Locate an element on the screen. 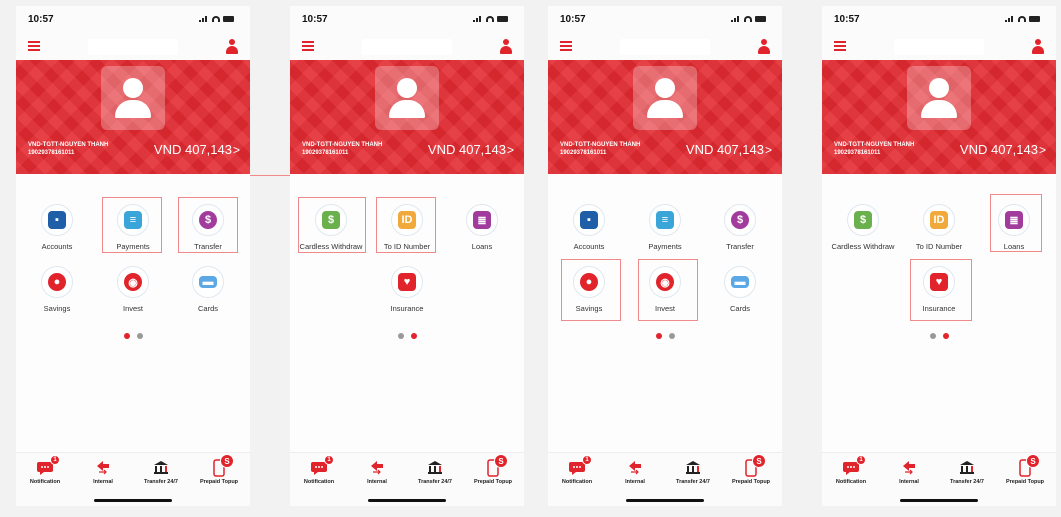 The height and width of the screenshot is (517, 1061). tile-transfer: $ Transfer is located at coordinates (740, 233).